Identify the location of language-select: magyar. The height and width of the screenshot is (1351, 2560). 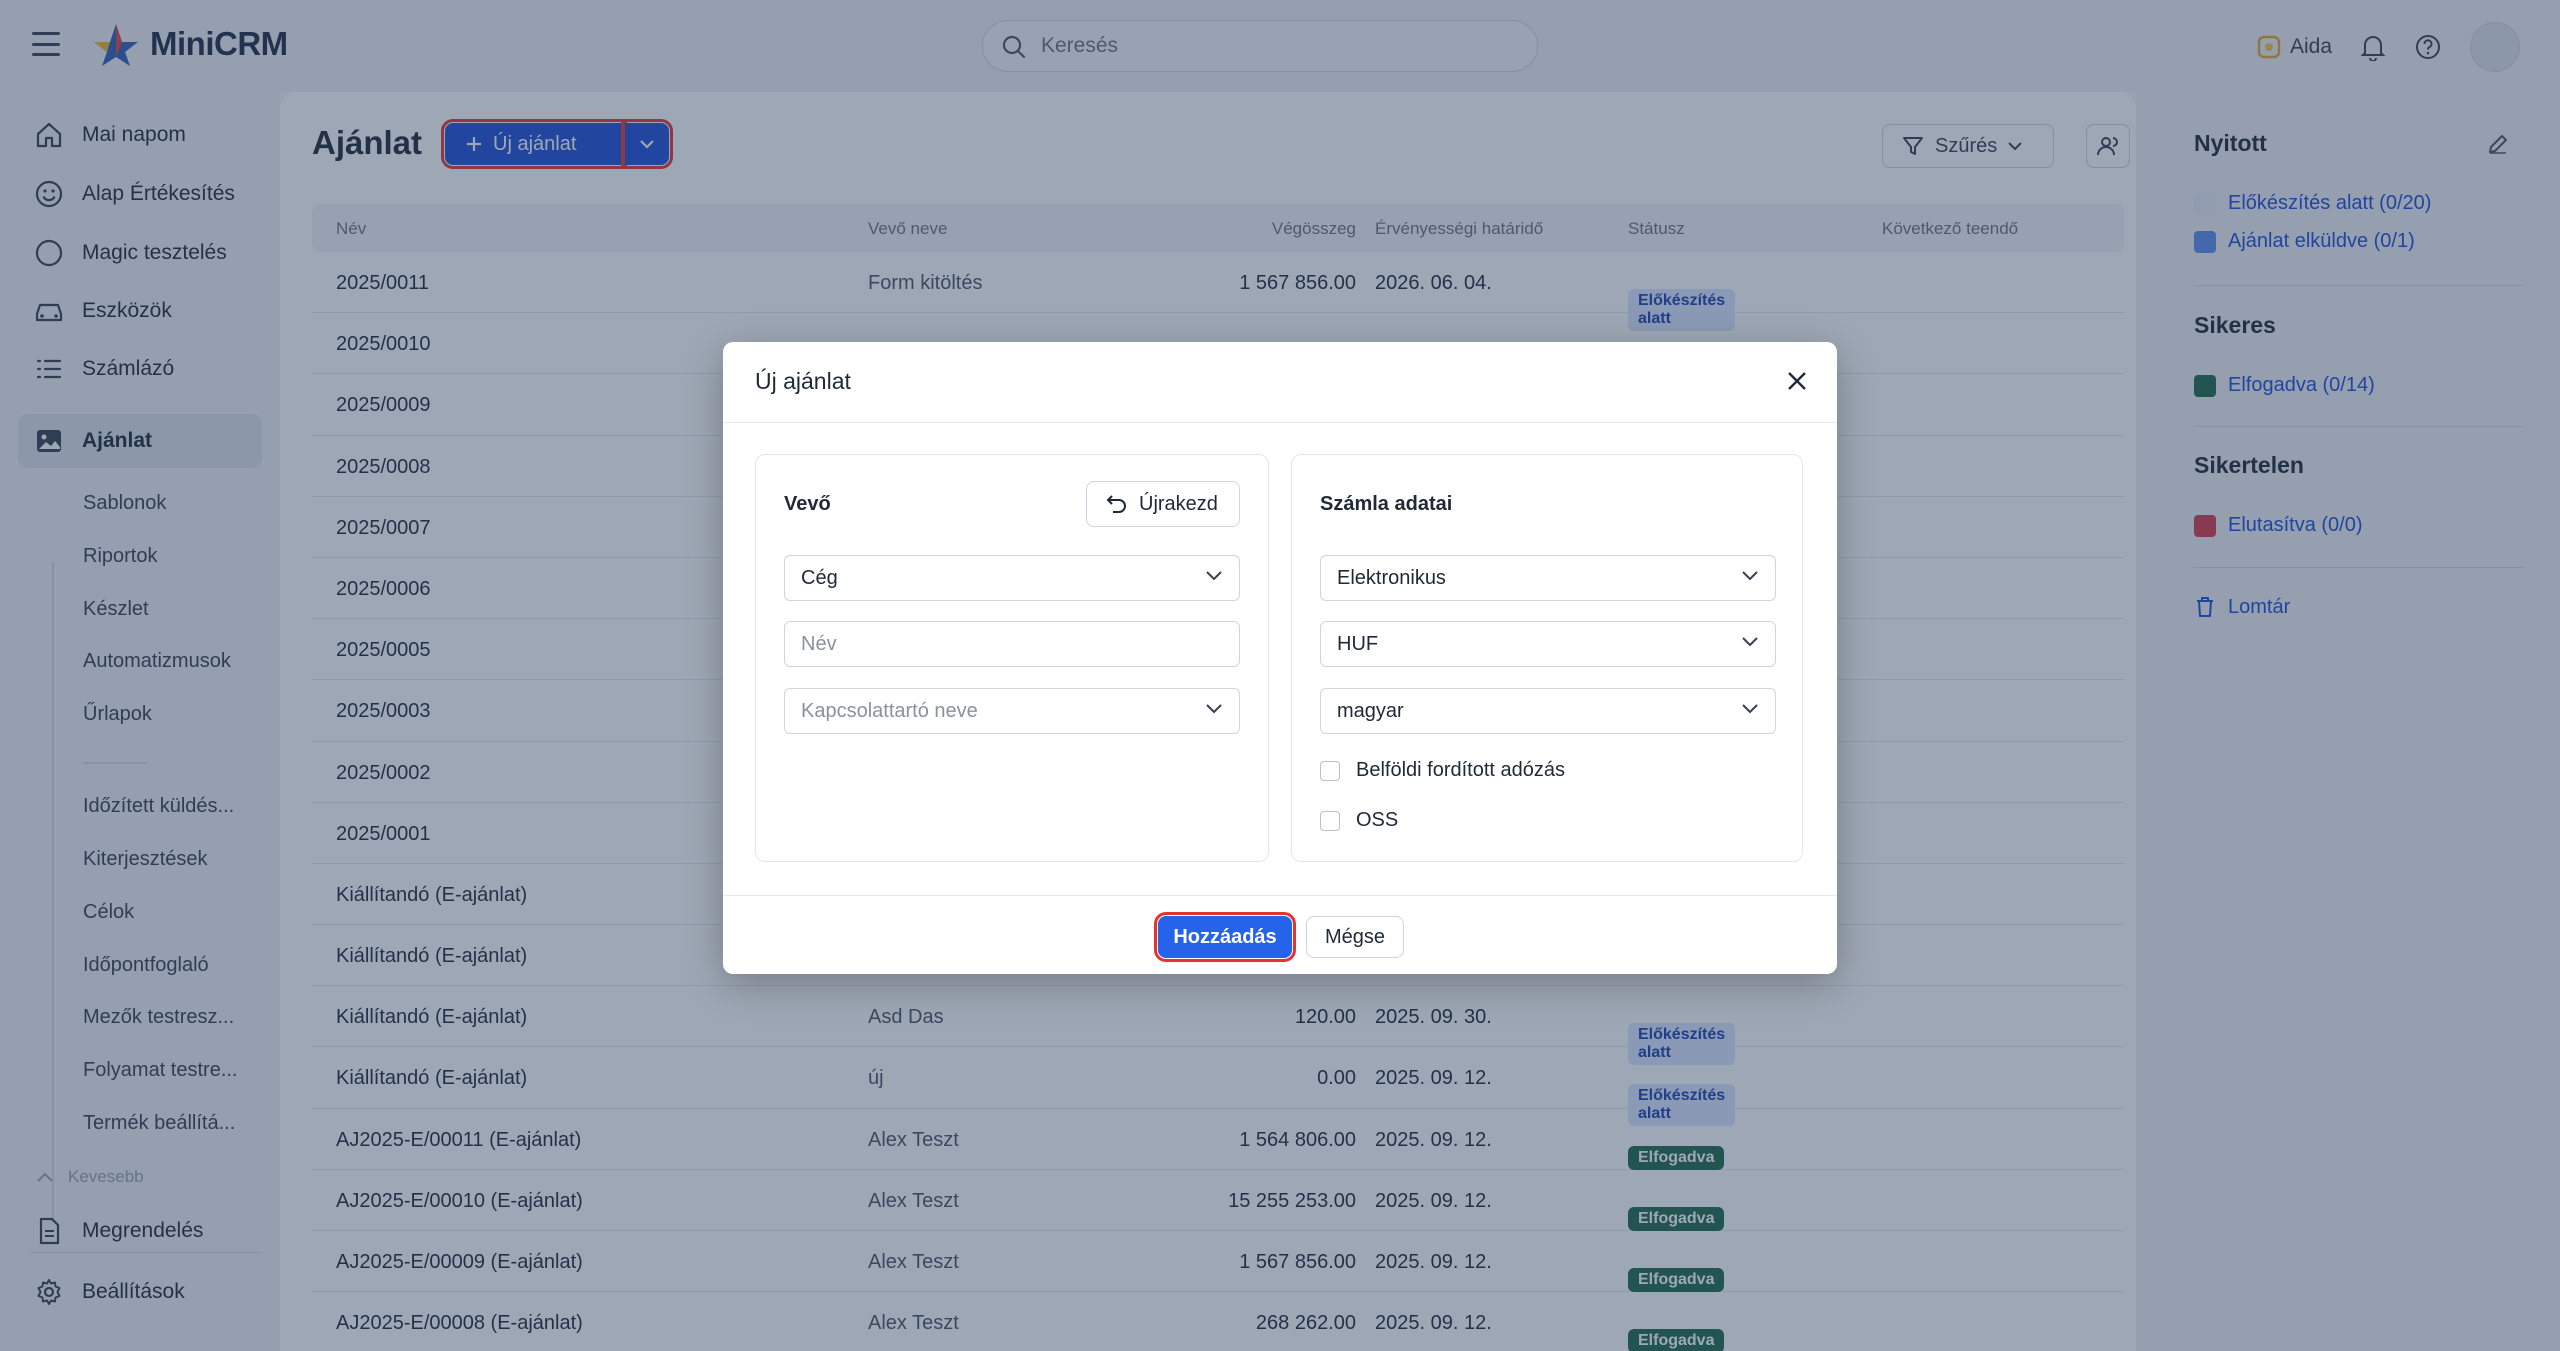
(1548, 711).